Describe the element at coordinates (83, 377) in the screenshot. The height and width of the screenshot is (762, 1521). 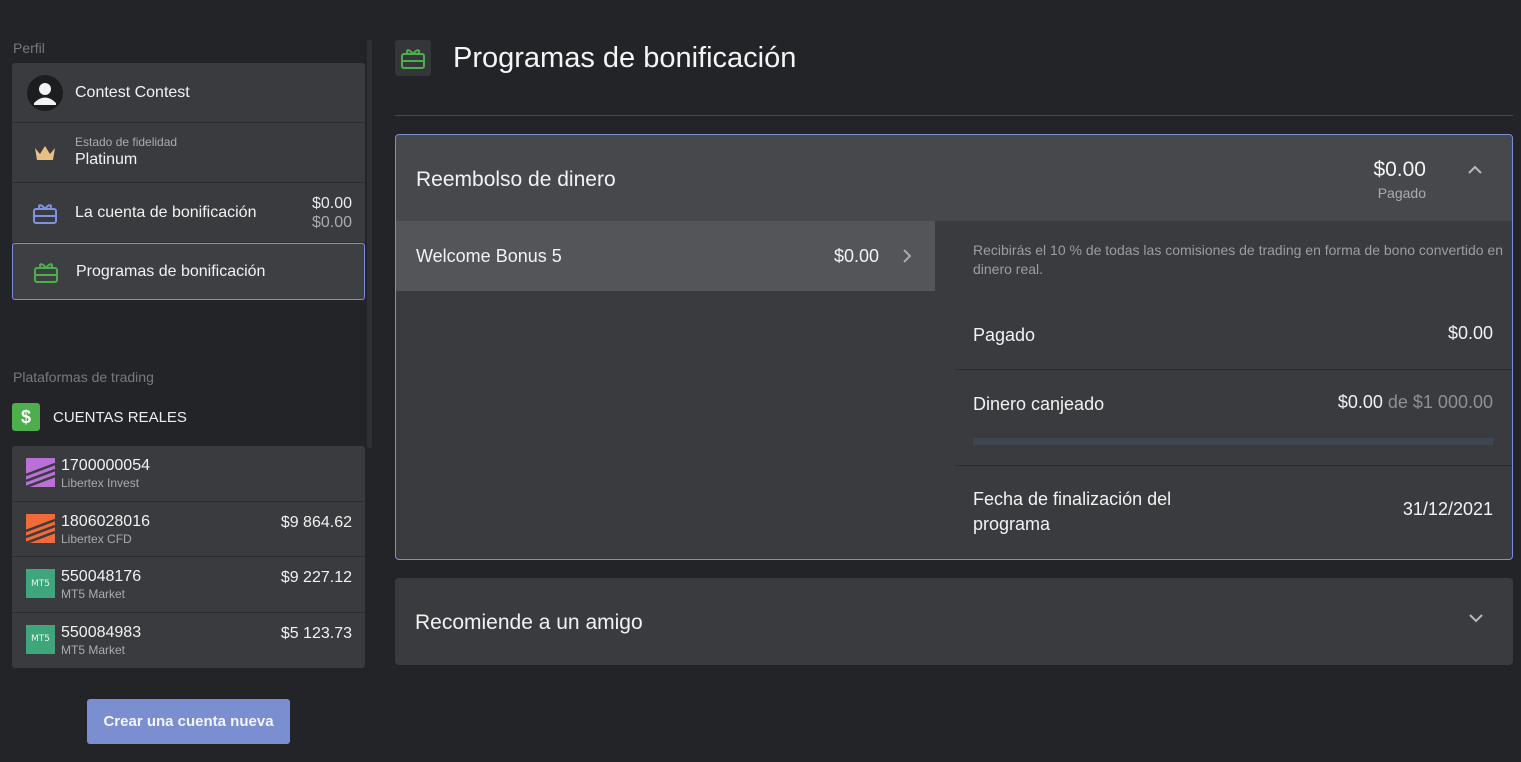
I see `platforms-section-label: Plataformas de trading` at that location.